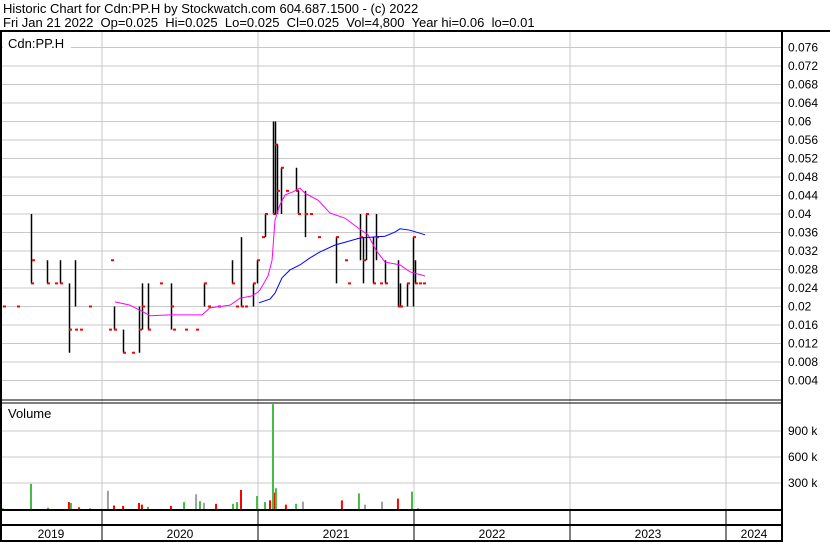 This screenshot has width=830, height=543. Describe the element at coordinates (803, 85) in the screenshot. I see `price-tick-label: 0.068` at that location.